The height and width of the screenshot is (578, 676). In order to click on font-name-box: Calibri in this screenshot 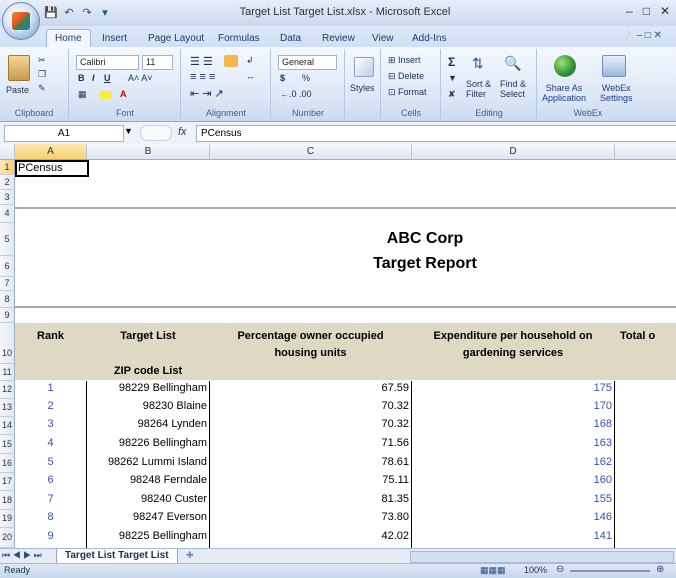, I will do `click(107, 62)`.